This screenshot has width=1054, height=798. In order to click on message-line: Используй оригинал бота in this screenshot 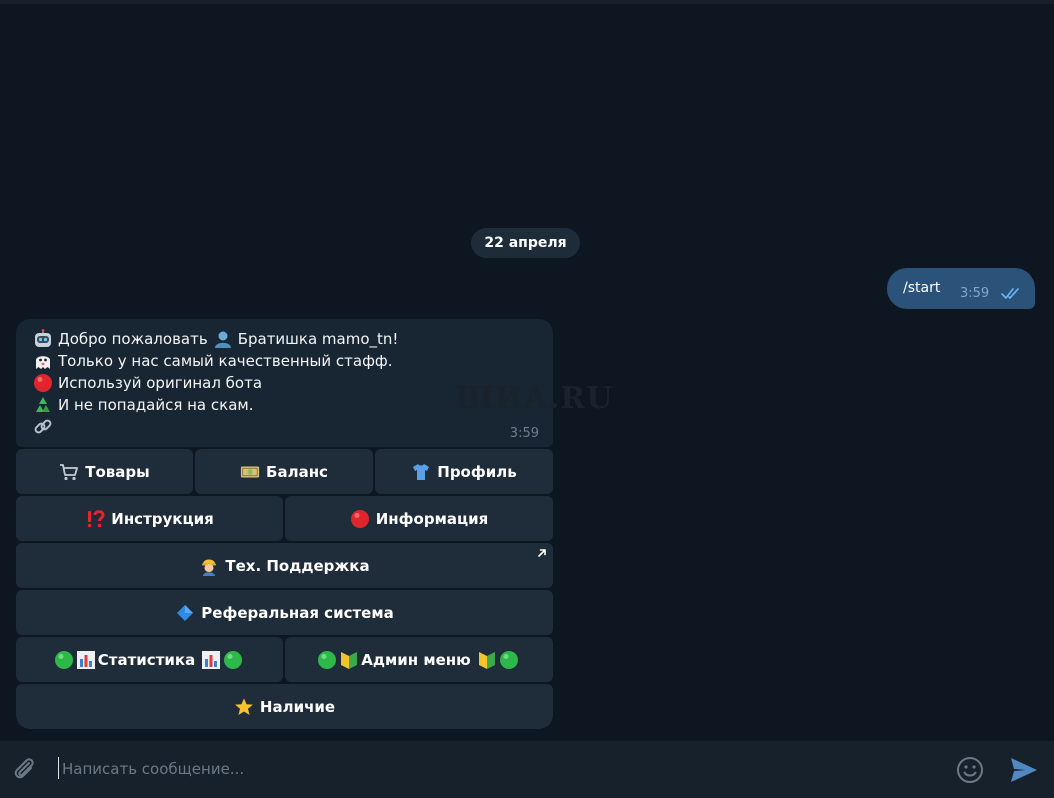, I will do `click(215, 383)`.